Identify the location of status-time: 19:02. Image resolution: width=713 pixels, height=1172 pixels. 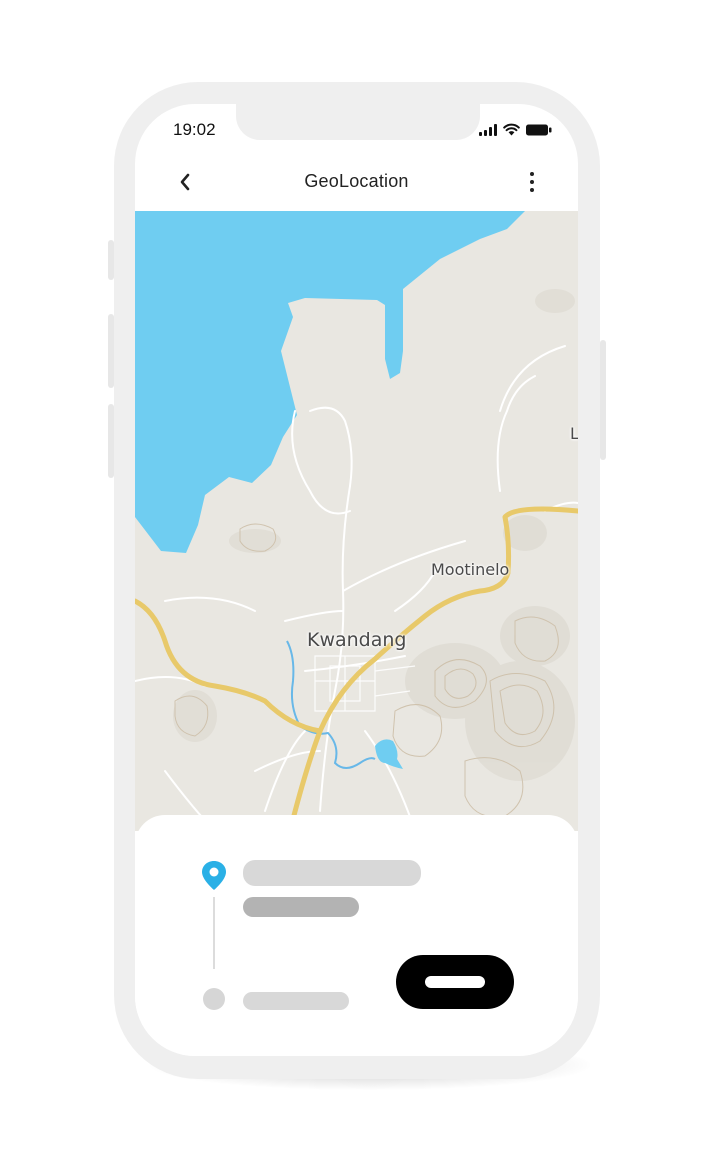
(194, 129).